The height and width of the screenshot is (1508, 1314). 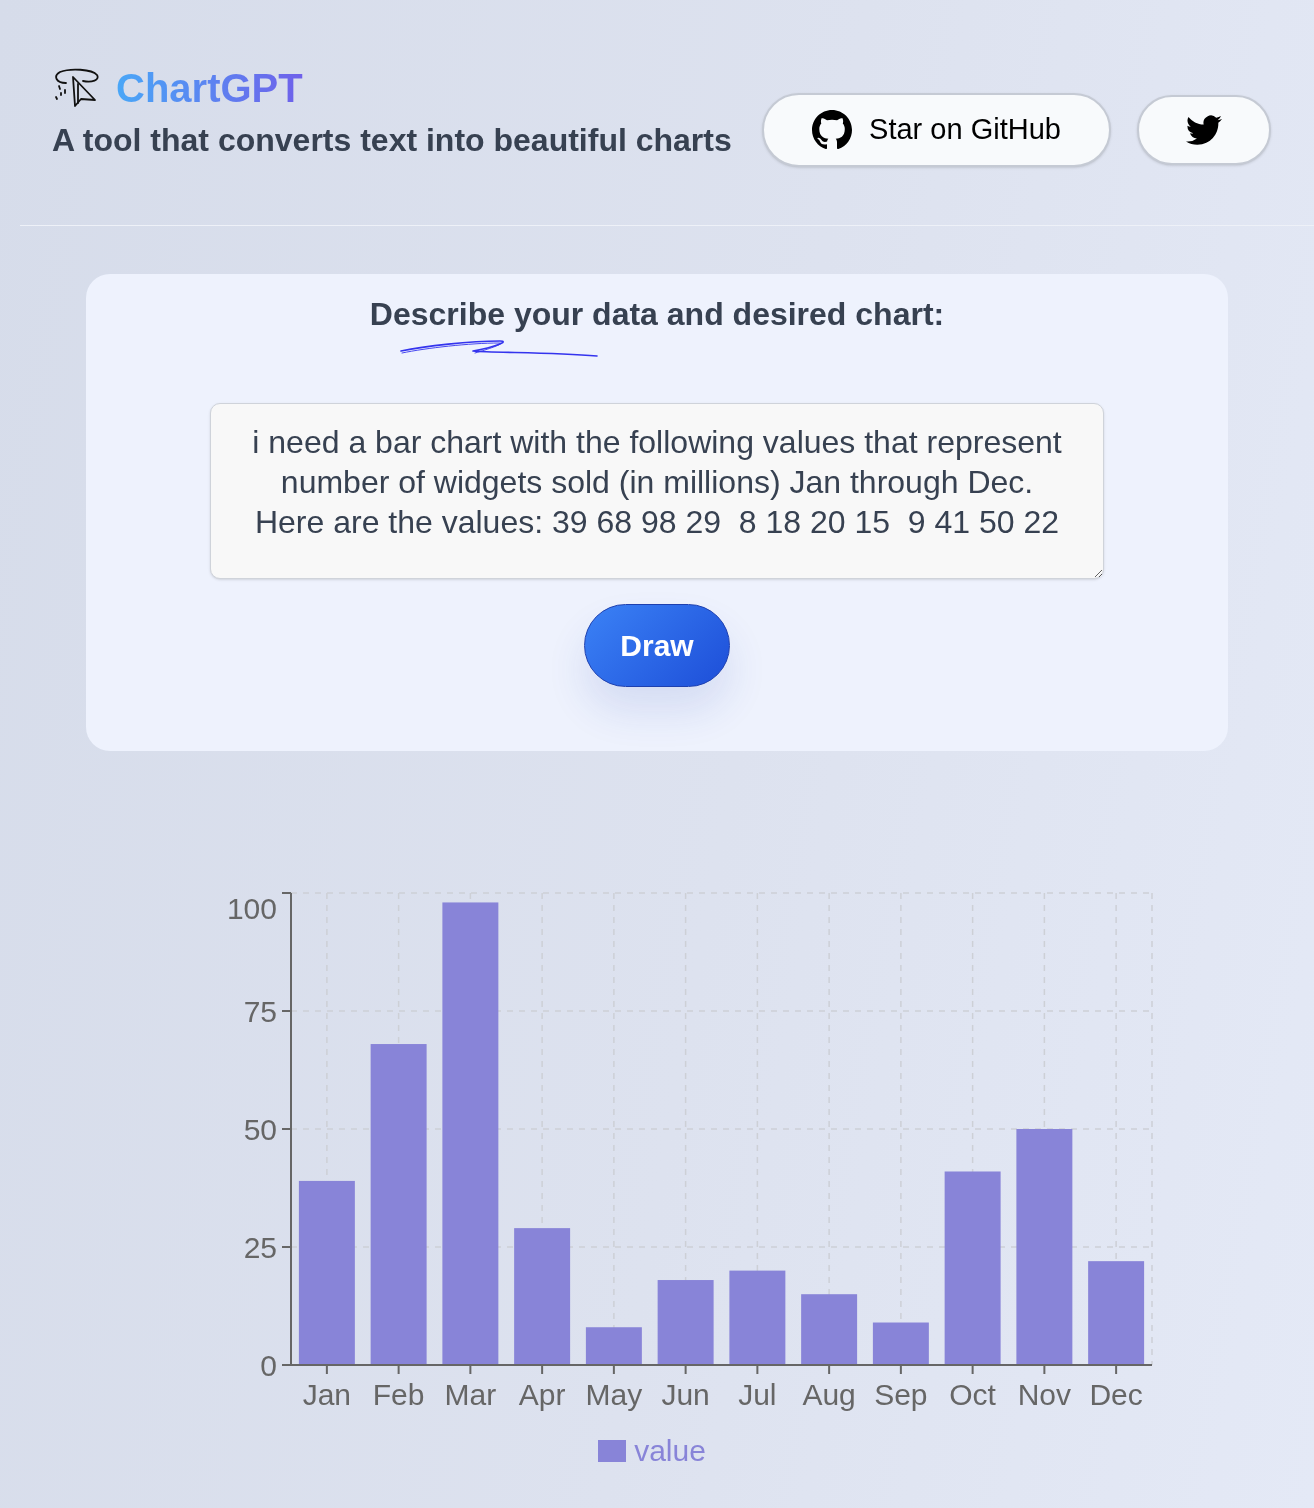 I want to click on tagline: A tool that converts text into beautiful charts, so click(x=392, y=140).